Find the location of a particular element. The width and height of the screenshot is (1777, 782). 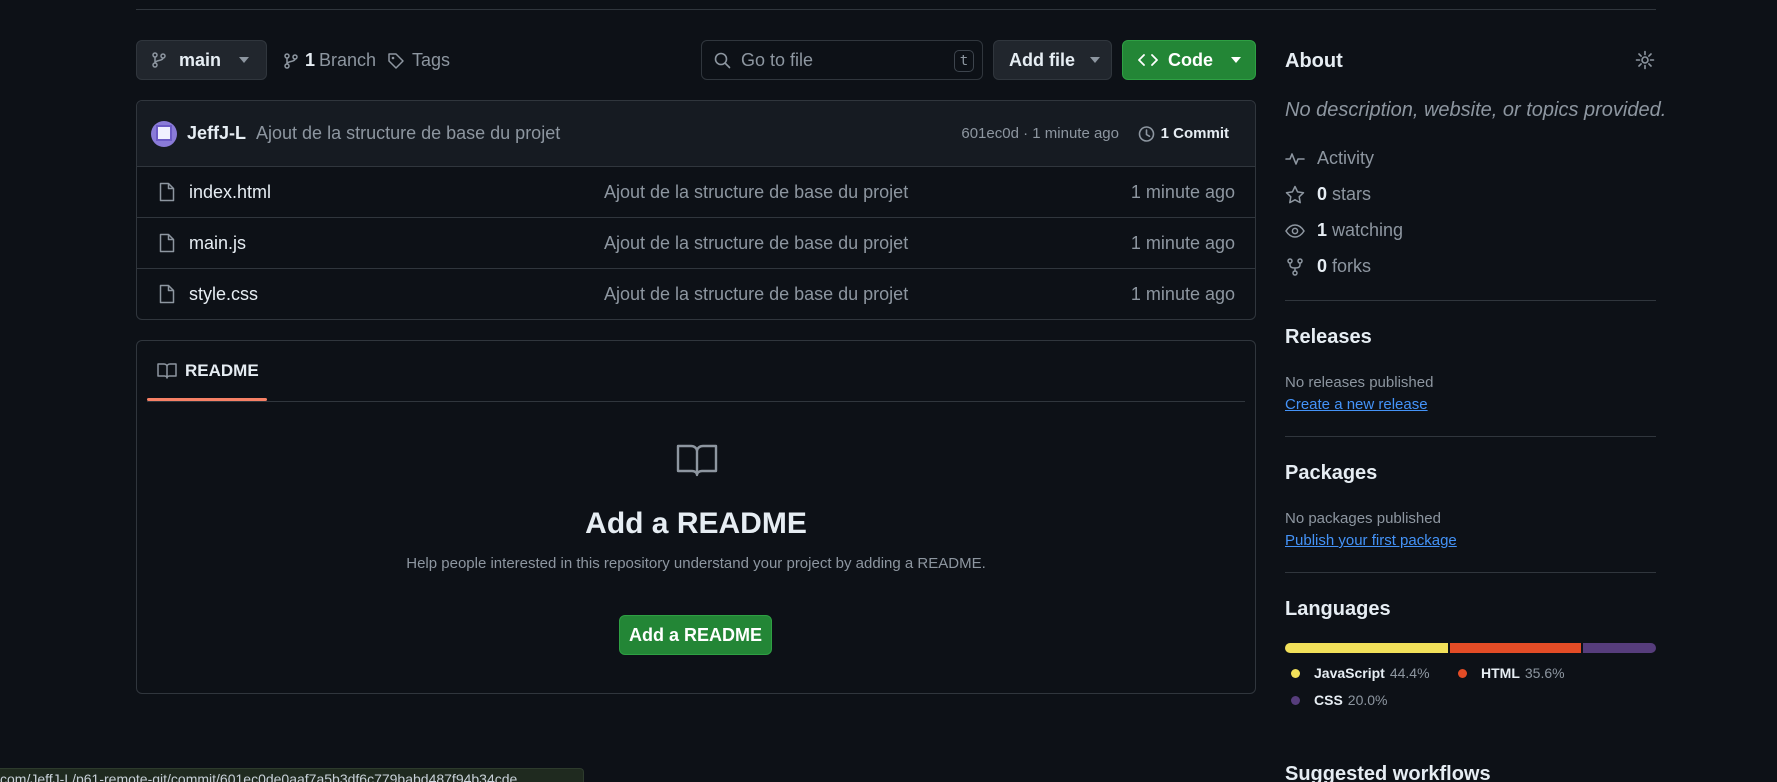

commit-author-link: JeffJ-L is located at coordinates (216, 133).